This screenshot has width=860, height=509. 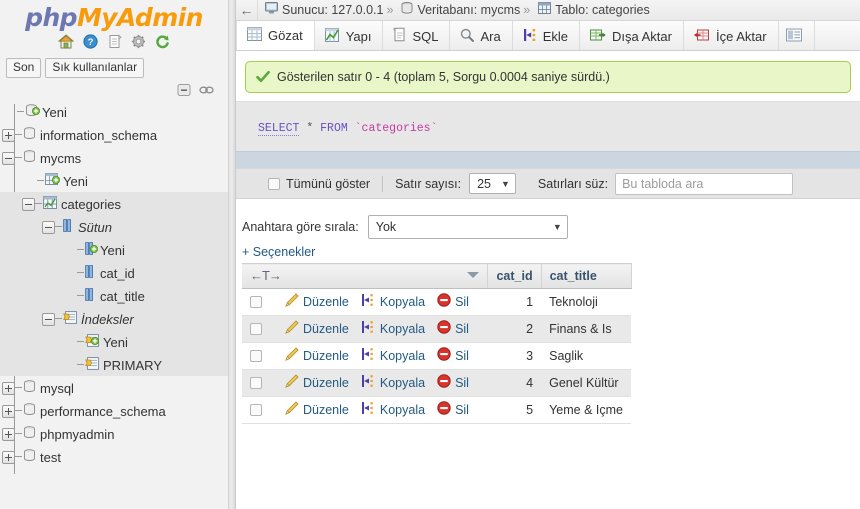 I want to click on sql-query-display: SELECT * FROM `categories`, so click(x=548, y=126).